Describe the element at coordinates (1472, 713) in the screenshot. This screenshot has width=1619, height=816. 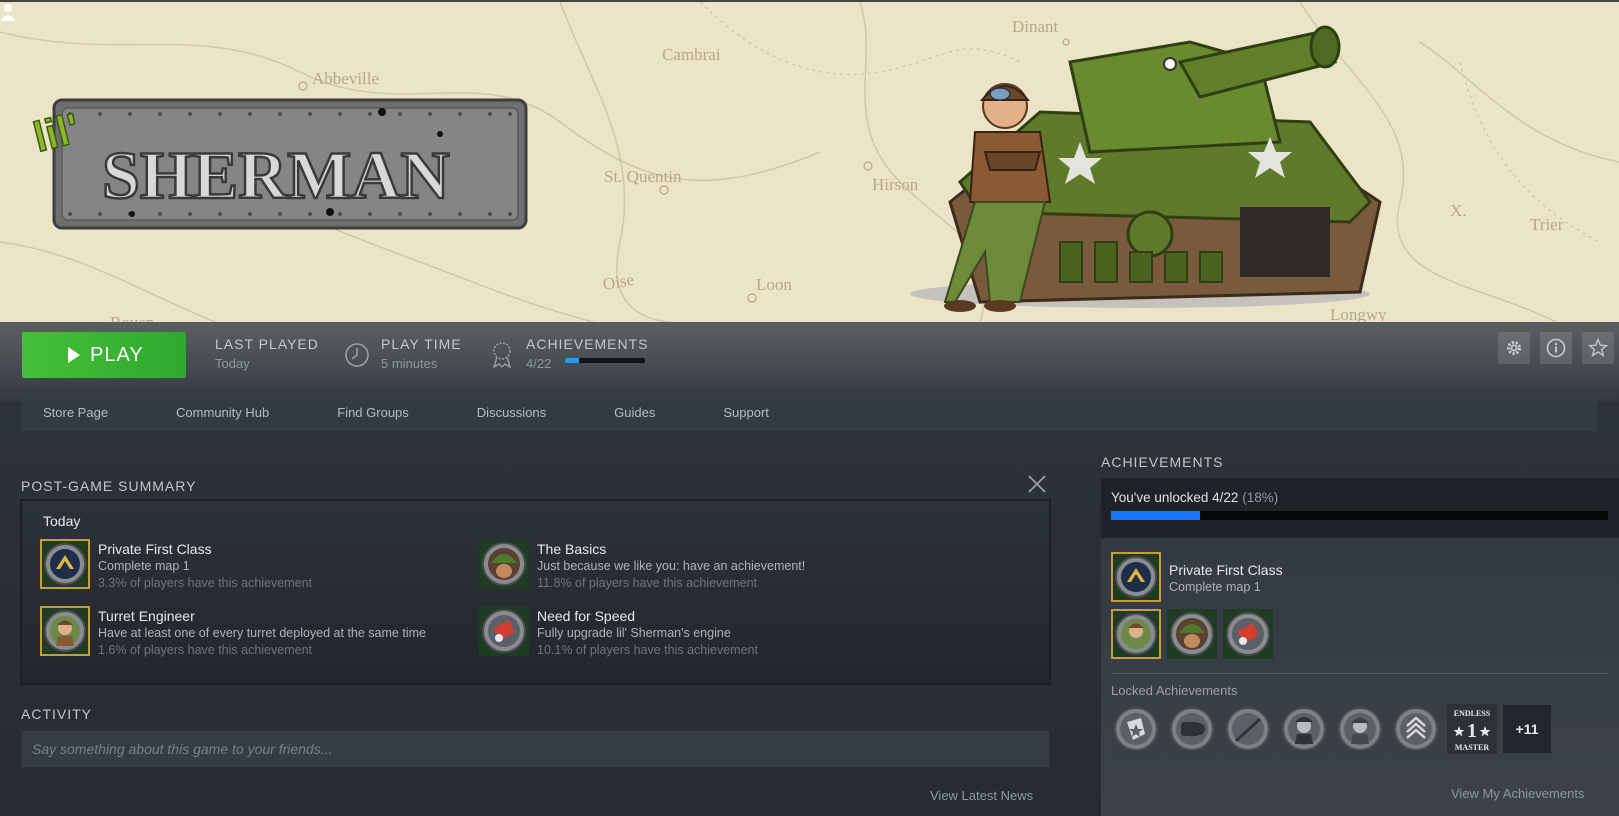
I see `svg-text: ENDLESS` at that location.